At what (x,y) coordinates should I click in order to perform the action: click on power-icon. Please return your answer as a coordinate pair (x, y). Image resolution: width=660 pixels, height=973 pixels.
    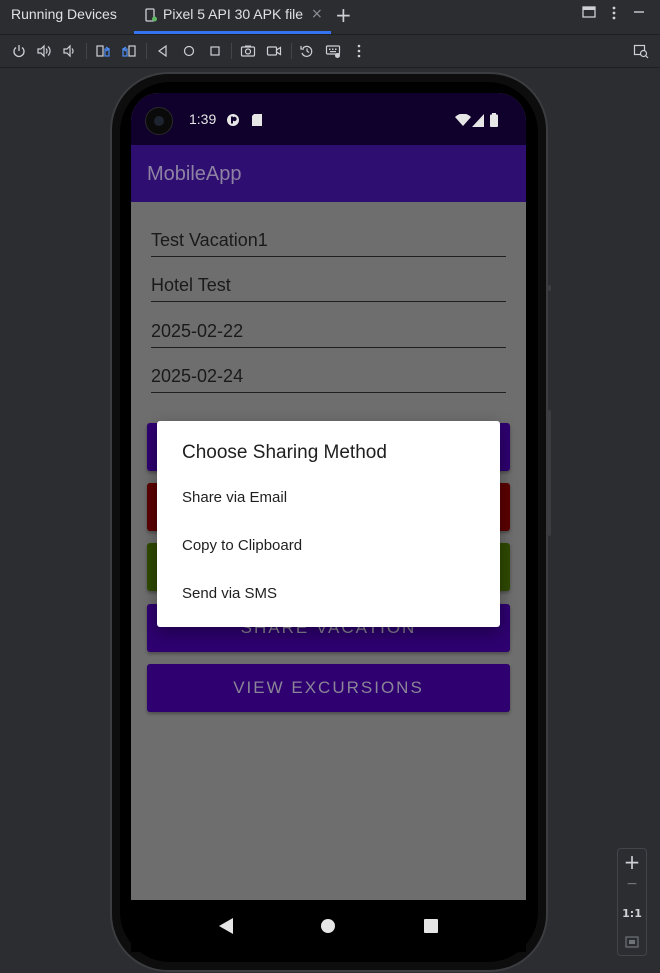
    Looking at the image, I should click on (19, 51).